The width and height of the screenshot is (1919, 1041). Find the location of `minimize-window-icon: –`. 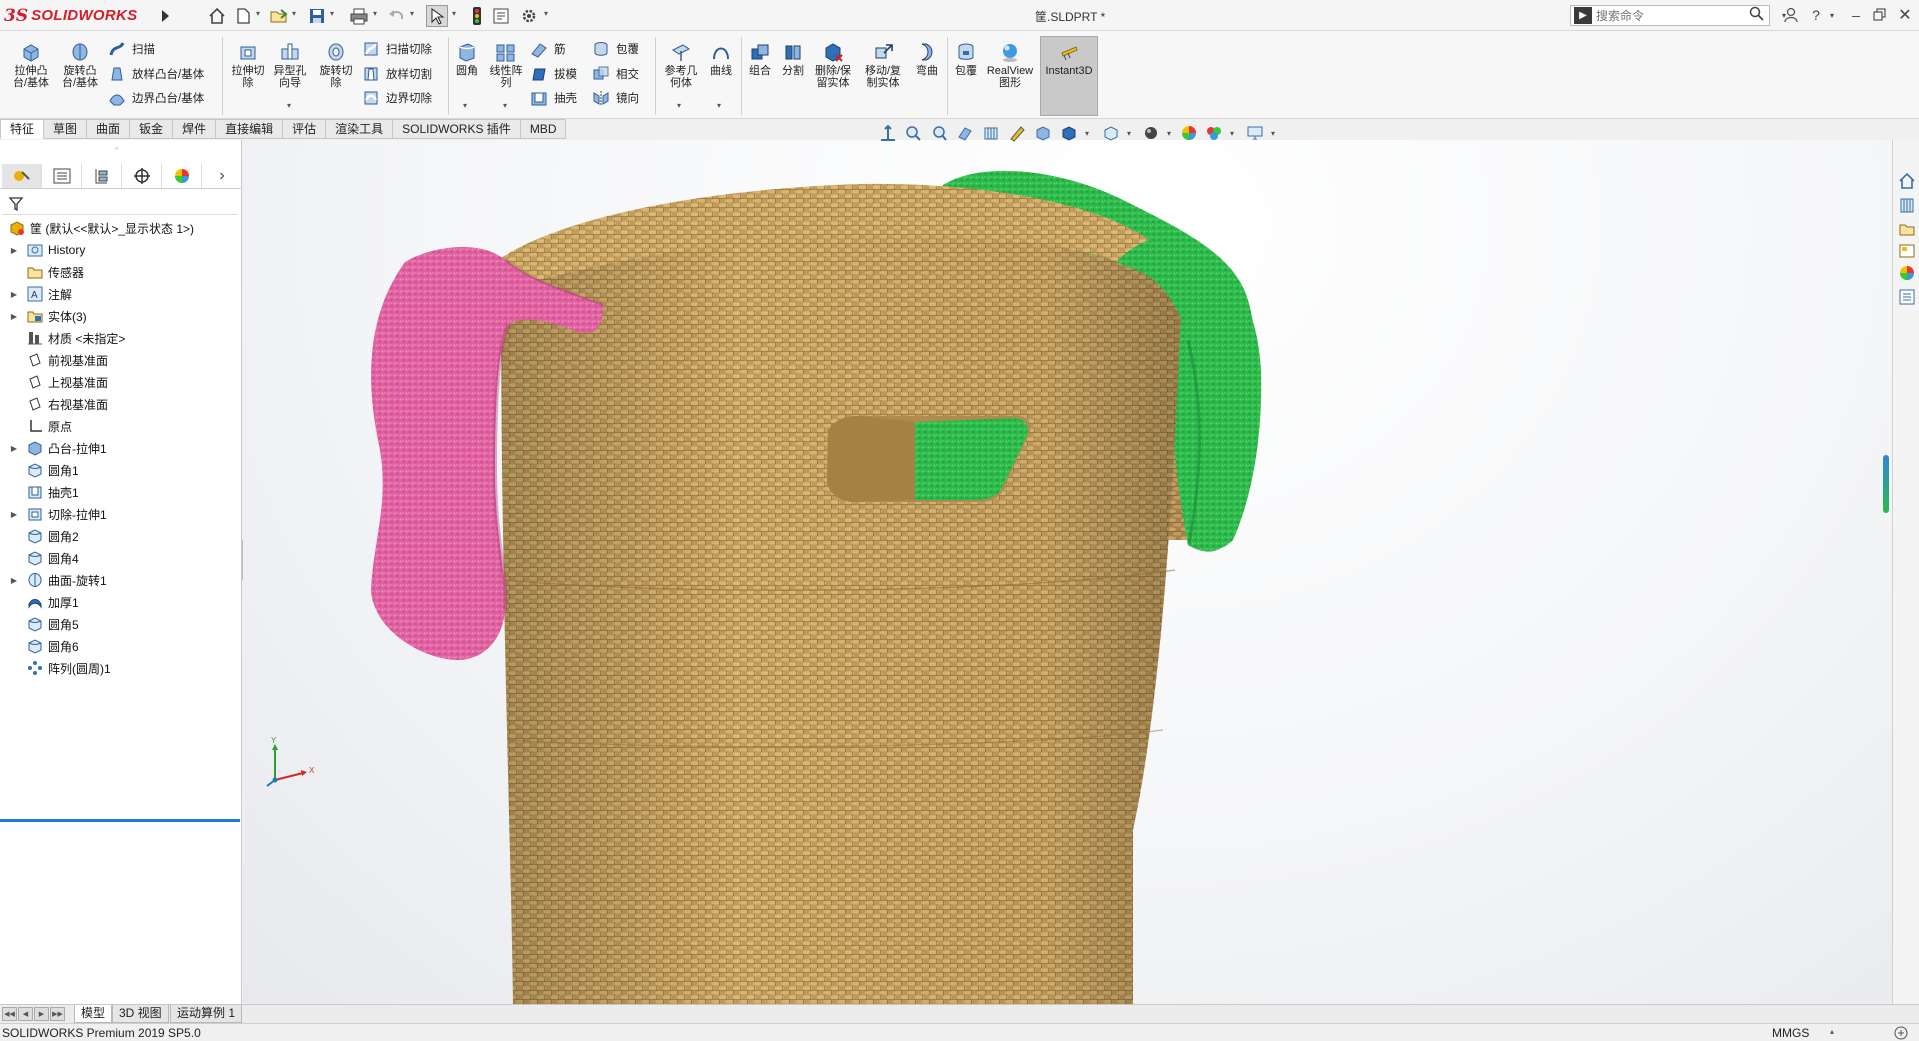

minimize-window-icon: – is located at coordinates (1856, 15).